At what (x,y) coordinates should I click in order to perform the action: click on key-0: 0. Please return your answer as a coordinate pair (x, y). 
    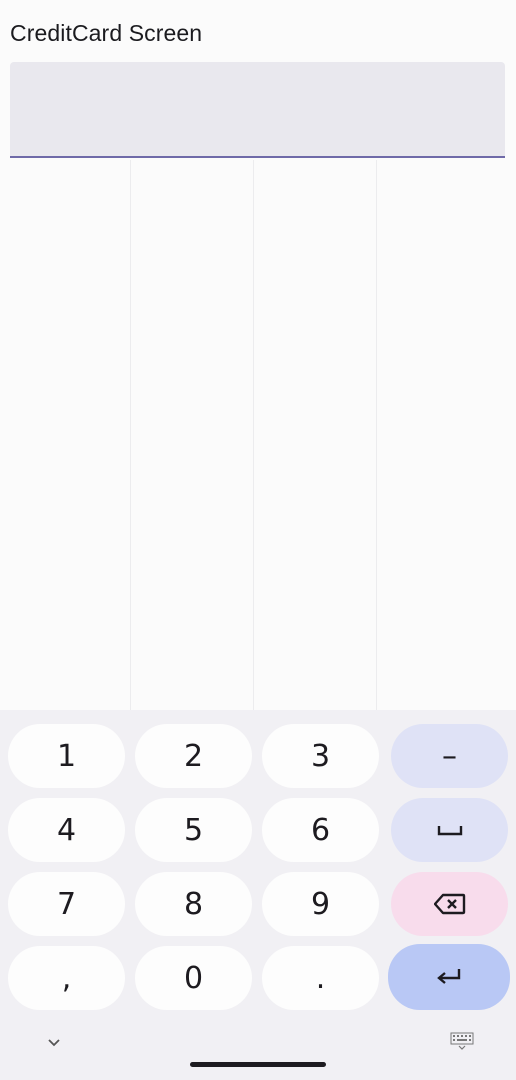
    Looking at the image, I should click on (193, 978).